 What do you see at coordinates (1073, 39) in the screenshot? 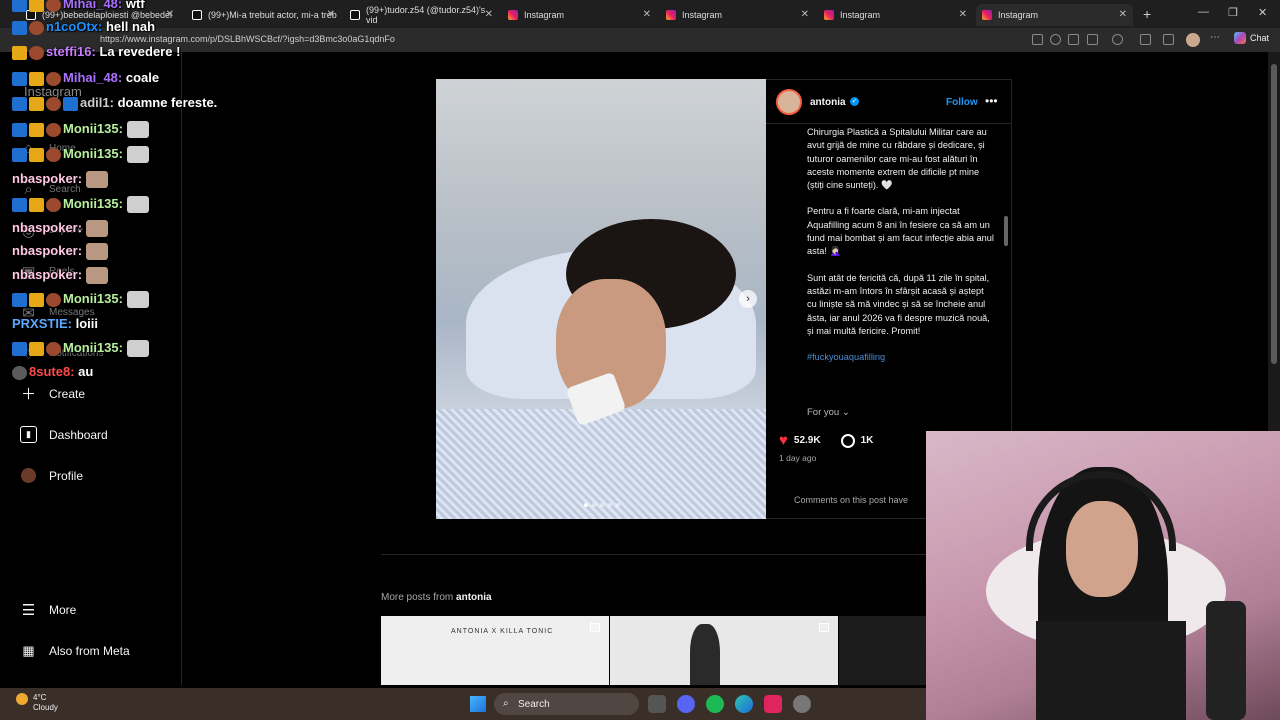
I see `read-aloud-icon` at bounding box center [1073, 39].